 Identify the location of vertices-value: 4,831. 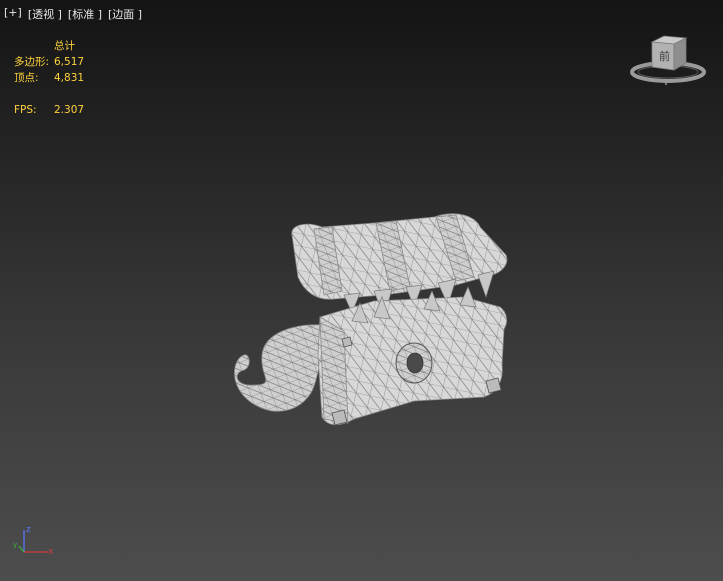
(69, 78).